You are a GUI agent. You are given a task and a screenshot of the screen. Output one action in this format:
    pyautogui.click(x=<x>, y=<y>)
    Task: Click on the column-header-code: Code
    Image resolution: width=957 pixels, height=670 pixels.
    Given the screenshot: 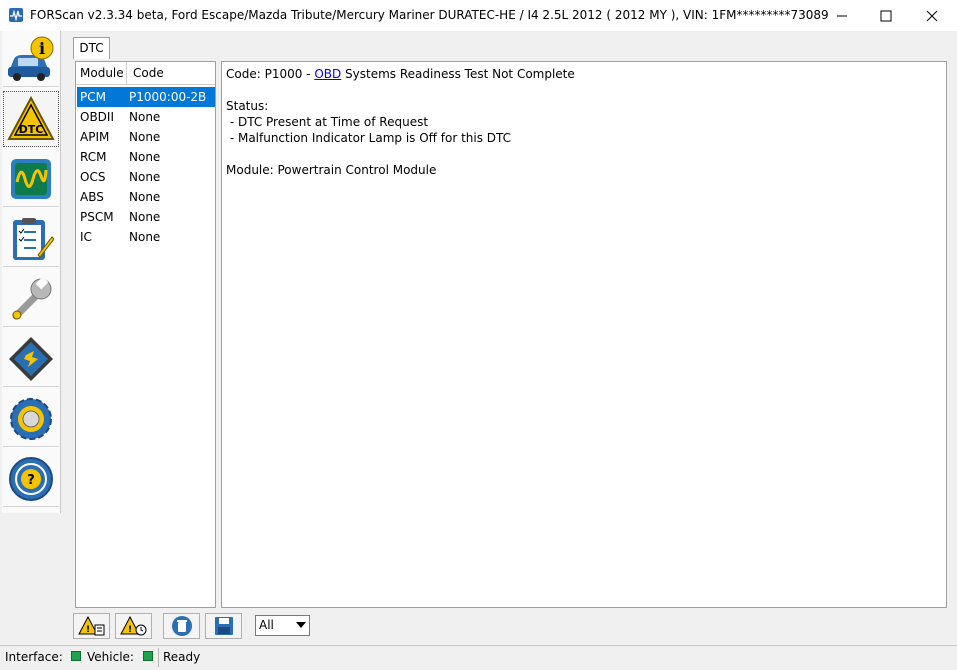 What is the action you would take?
    pyautogui.click(x=146, y=73)
    